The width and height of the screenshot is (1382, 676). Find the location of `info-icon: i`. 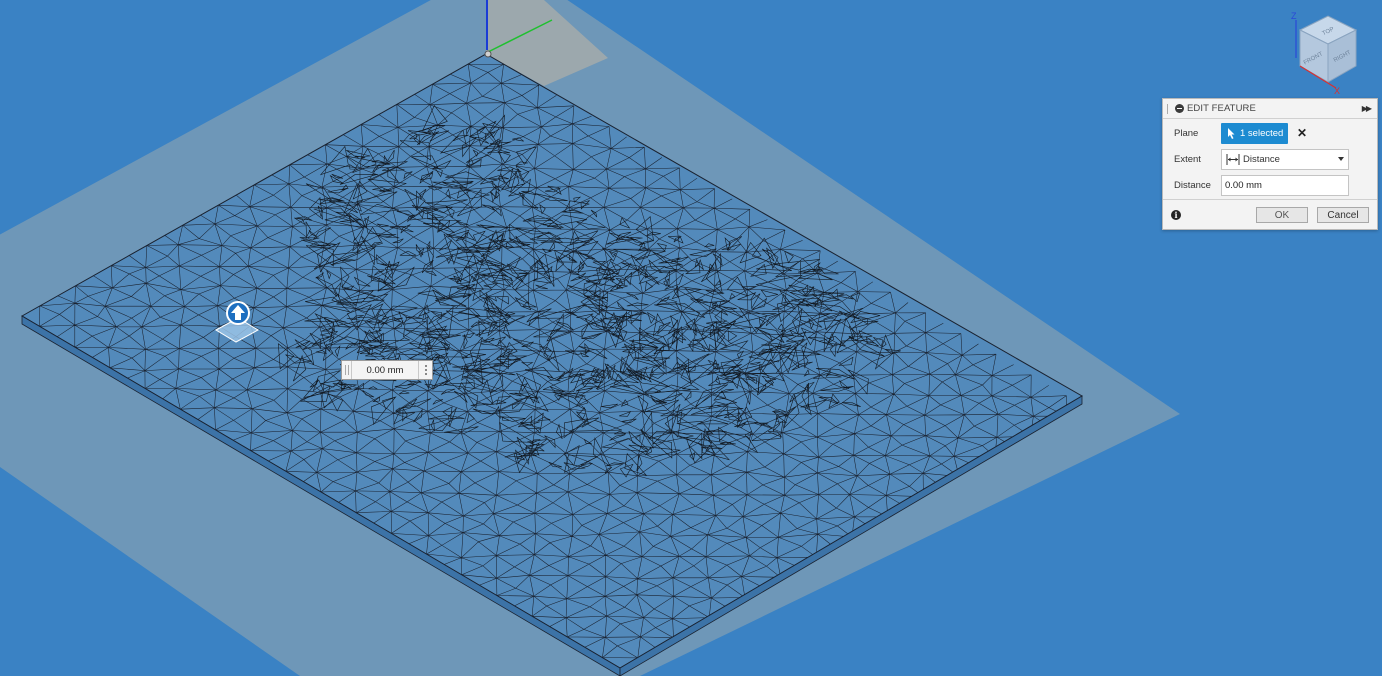

info-icon: i is located at coordinates (1176, 215).